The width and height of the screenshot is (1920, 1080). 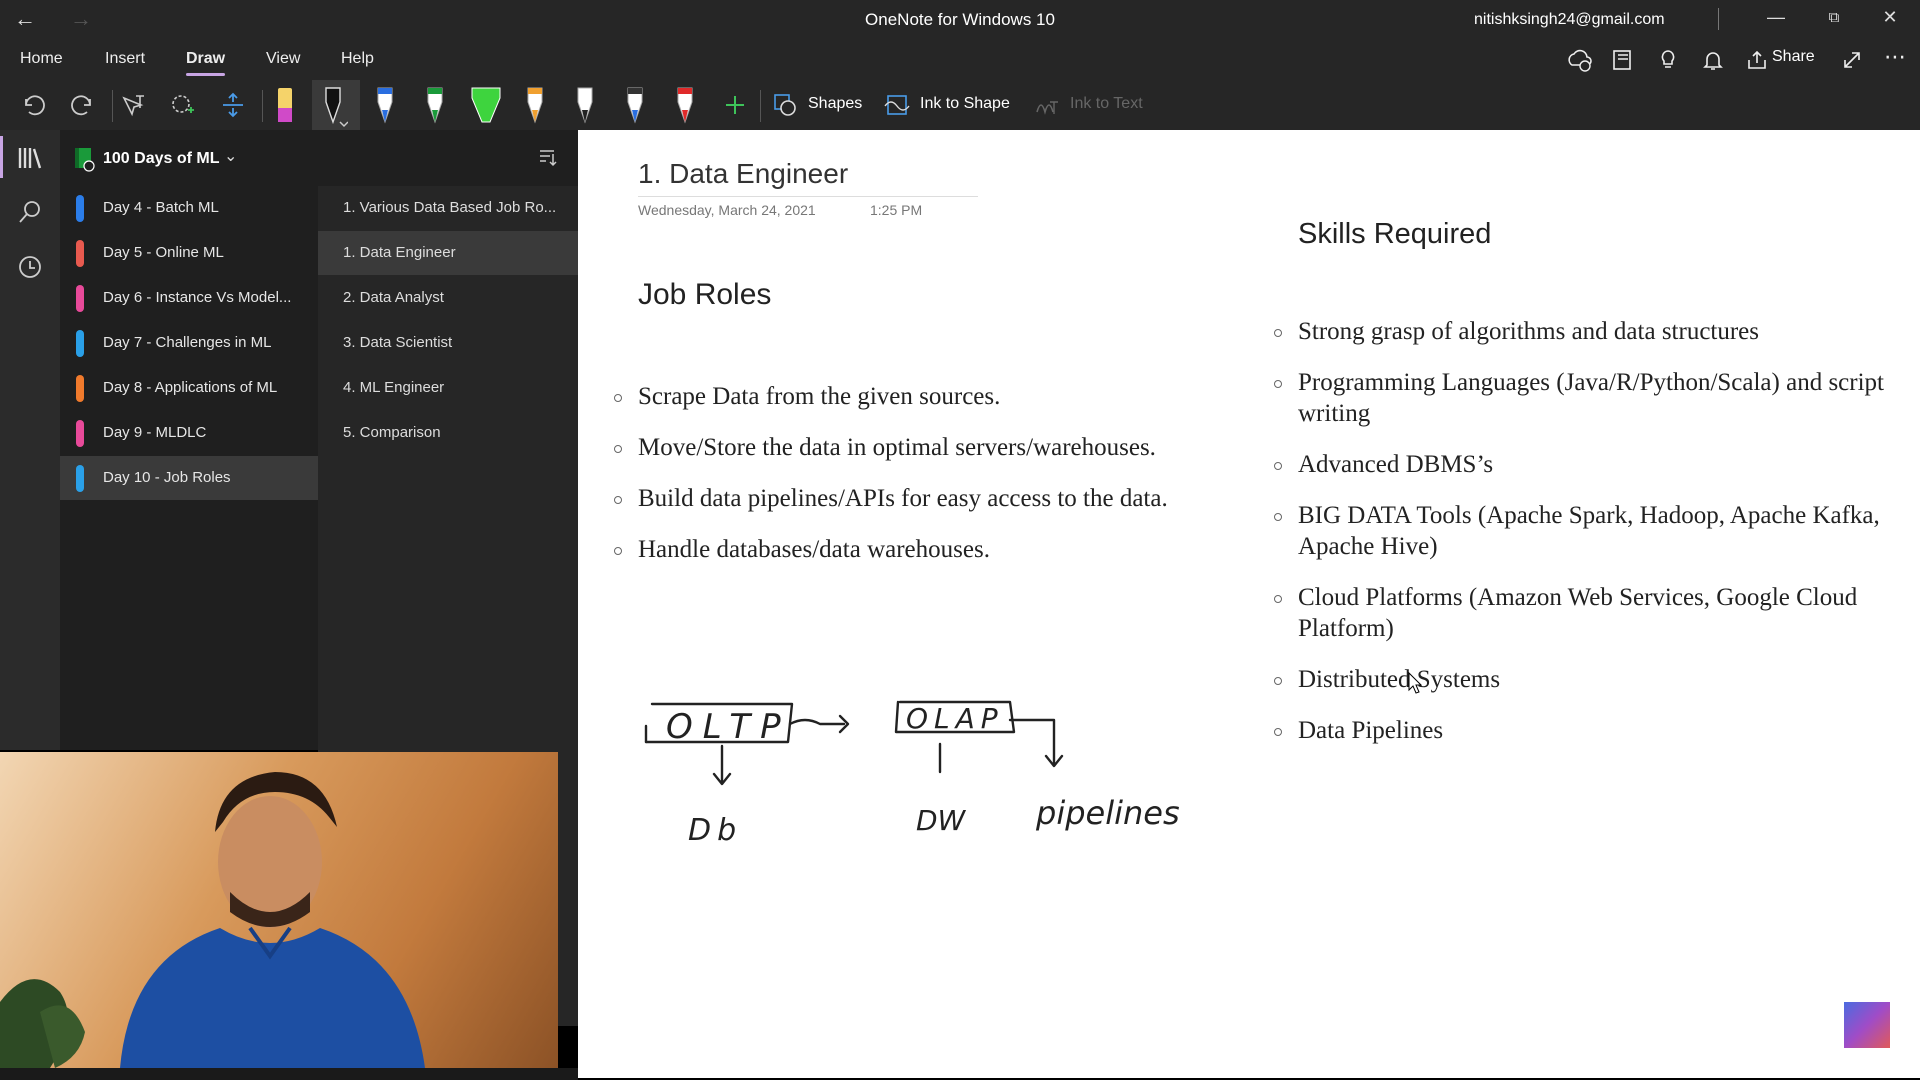 I want to click on oltp-down-arrow, so click(x=722, y=765).